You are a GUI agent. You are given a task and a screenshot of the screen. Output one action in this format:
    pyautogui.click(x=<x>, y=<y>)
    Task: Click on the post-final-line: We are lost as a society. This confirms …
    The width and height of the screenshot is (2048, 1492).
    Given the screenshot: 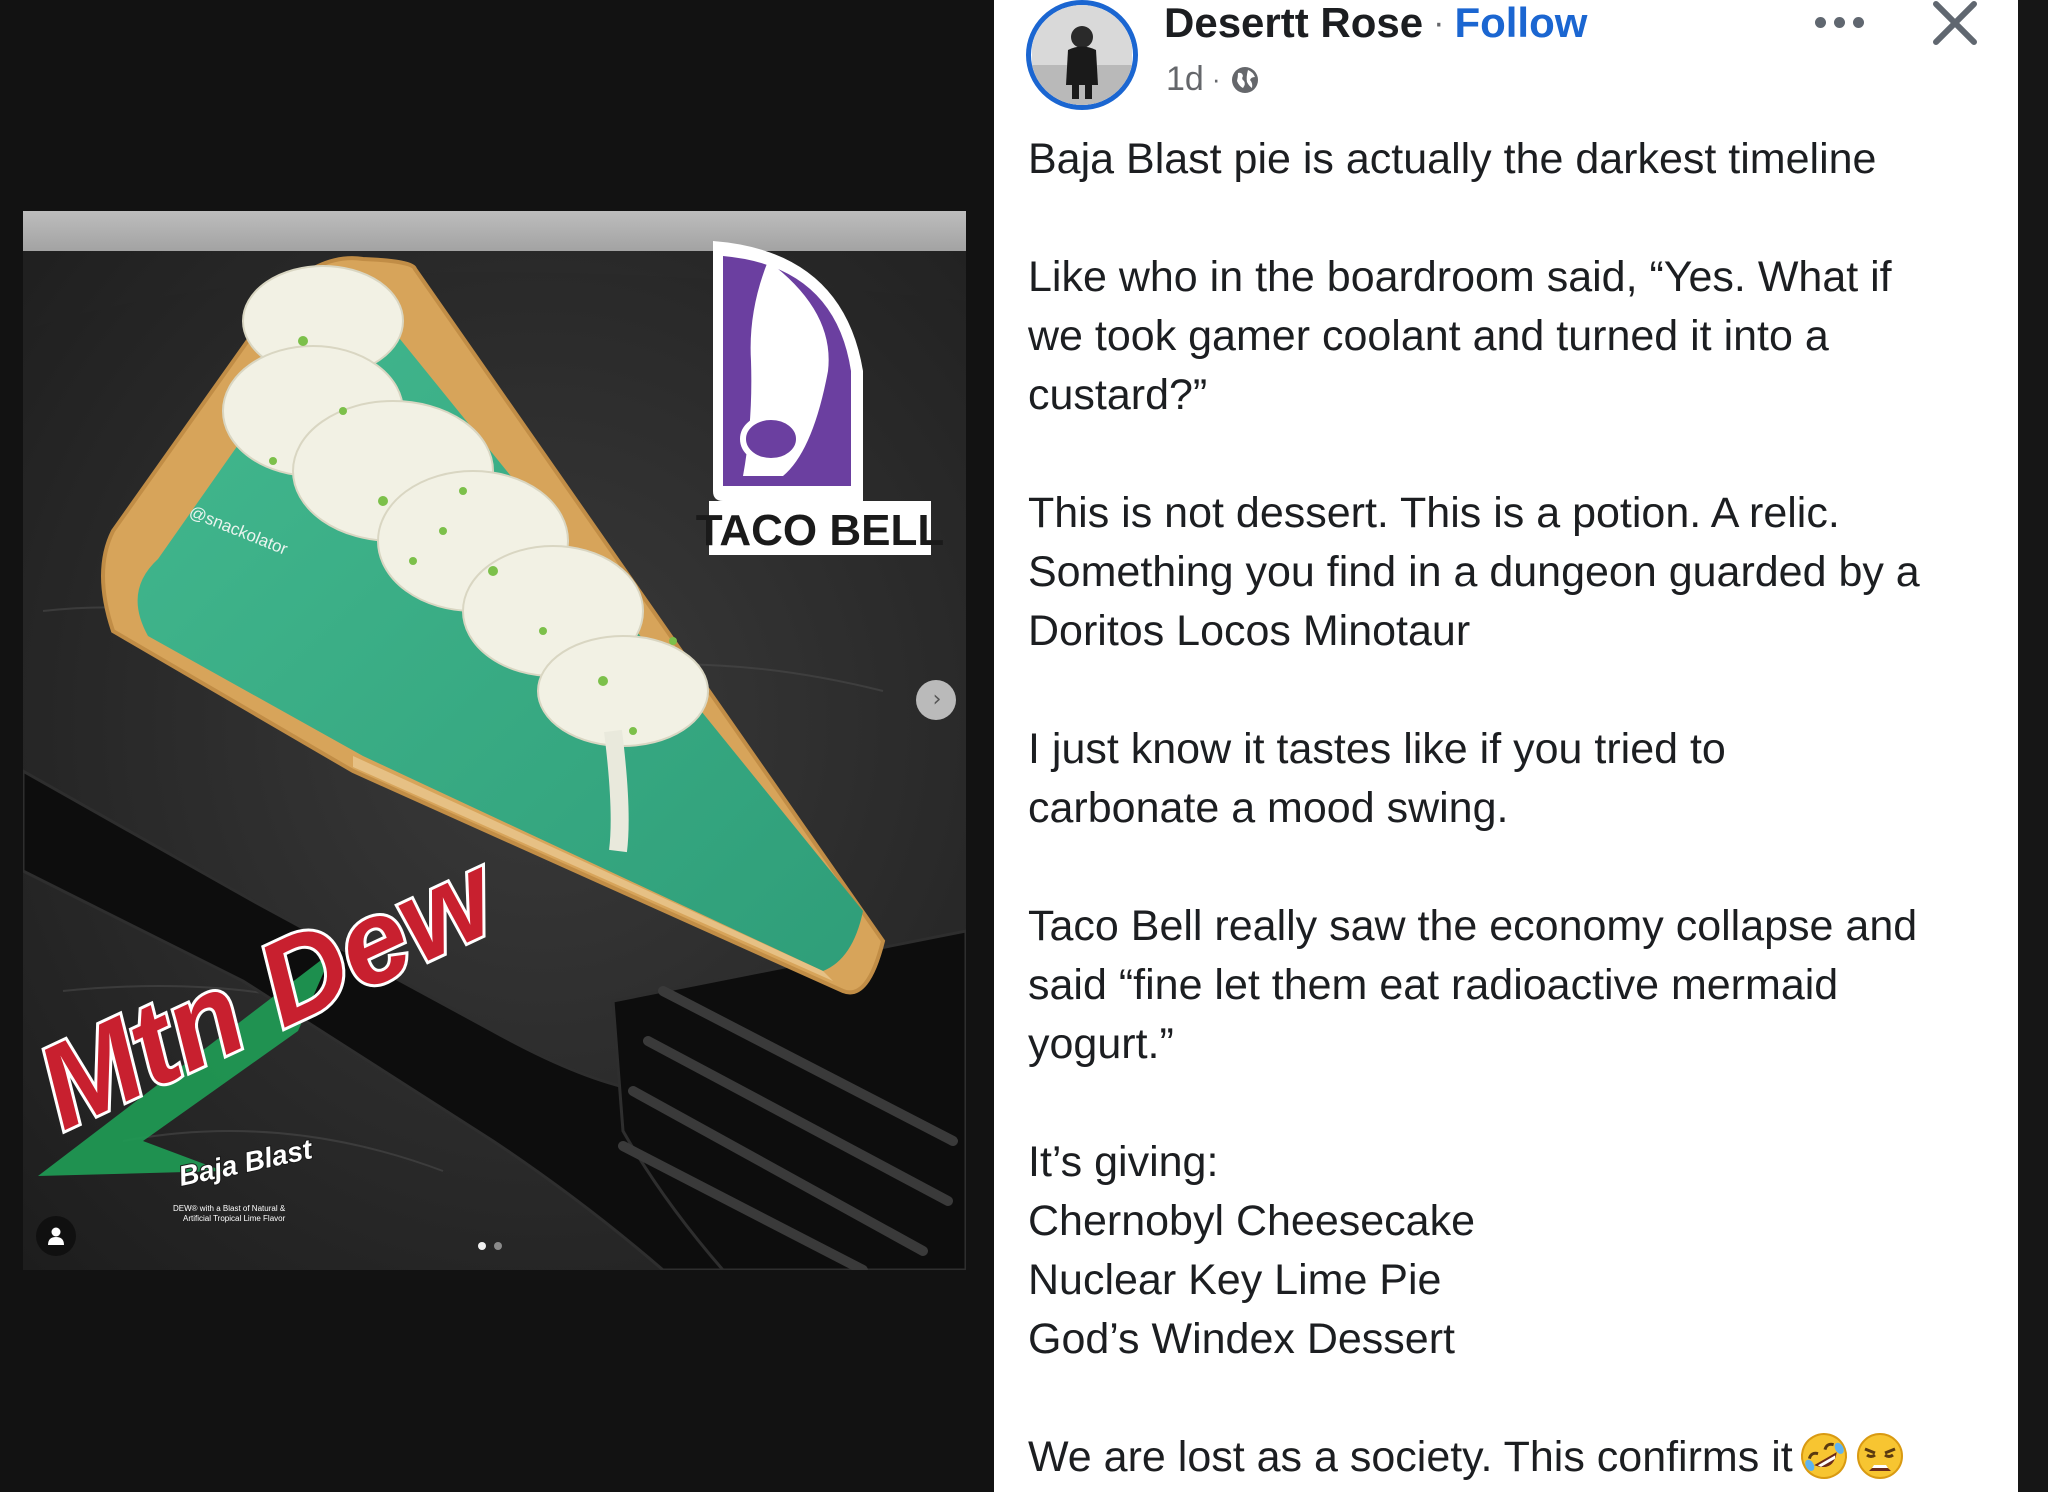 What is the action you would take?
    pyautogui.click(x=1516, y=1457)
    